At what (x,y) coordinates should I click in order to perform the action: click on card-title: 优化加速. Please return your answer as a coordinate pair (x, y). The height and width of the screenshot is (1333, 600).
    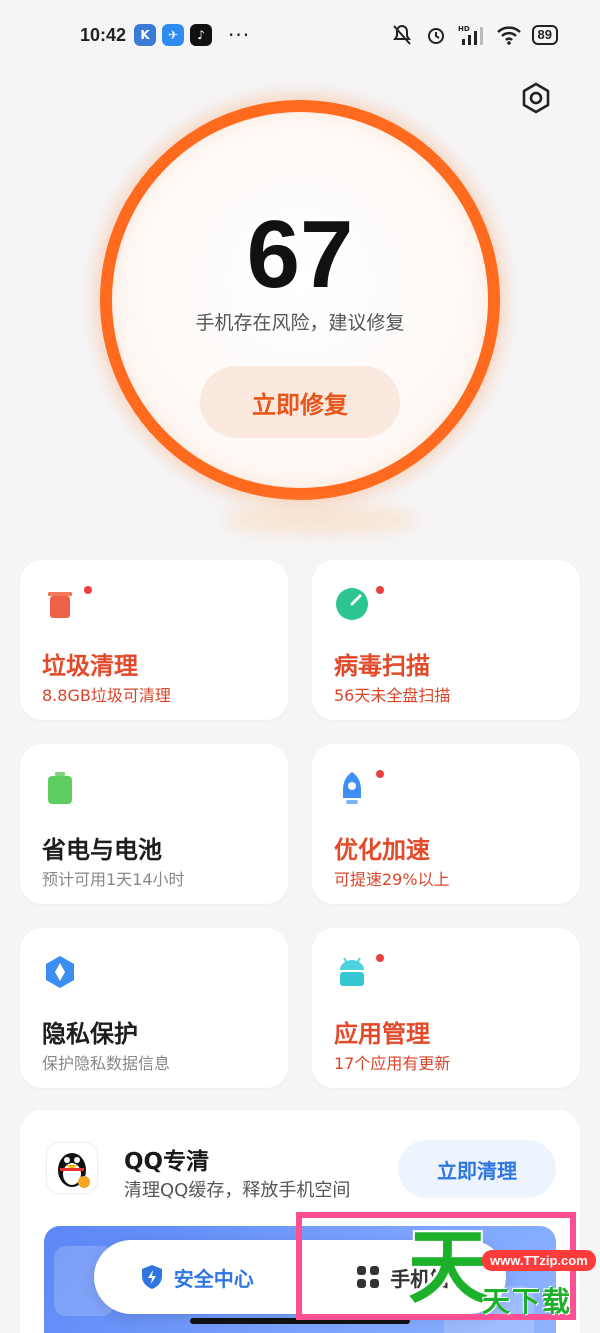
    Looking at the image, I should click on (382, 850).